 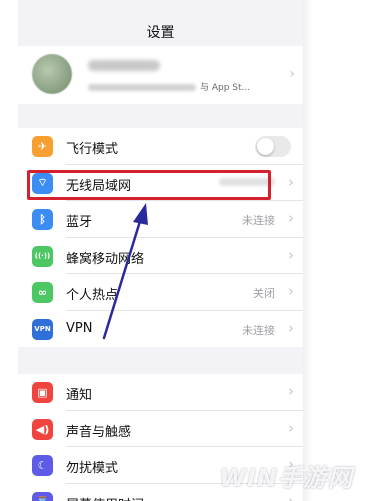 What do you see at coordinates (125, 271) in the screenshot?
I see `annotation-arrow` at bounding box center [125, 271].